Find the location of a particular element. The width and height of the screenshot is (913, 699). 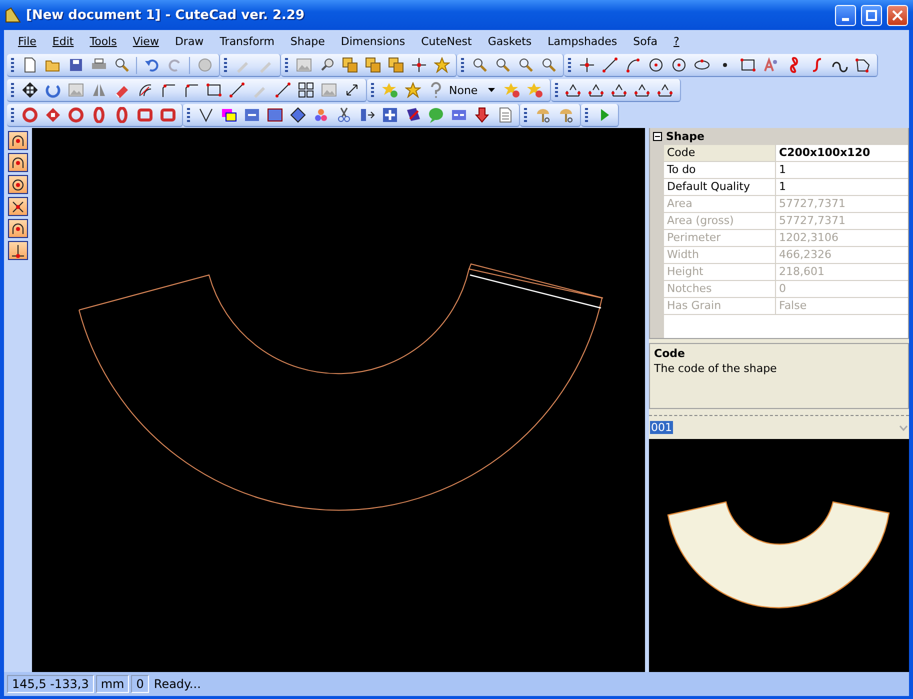

polygon-icon is located at coordinates (862, 65).